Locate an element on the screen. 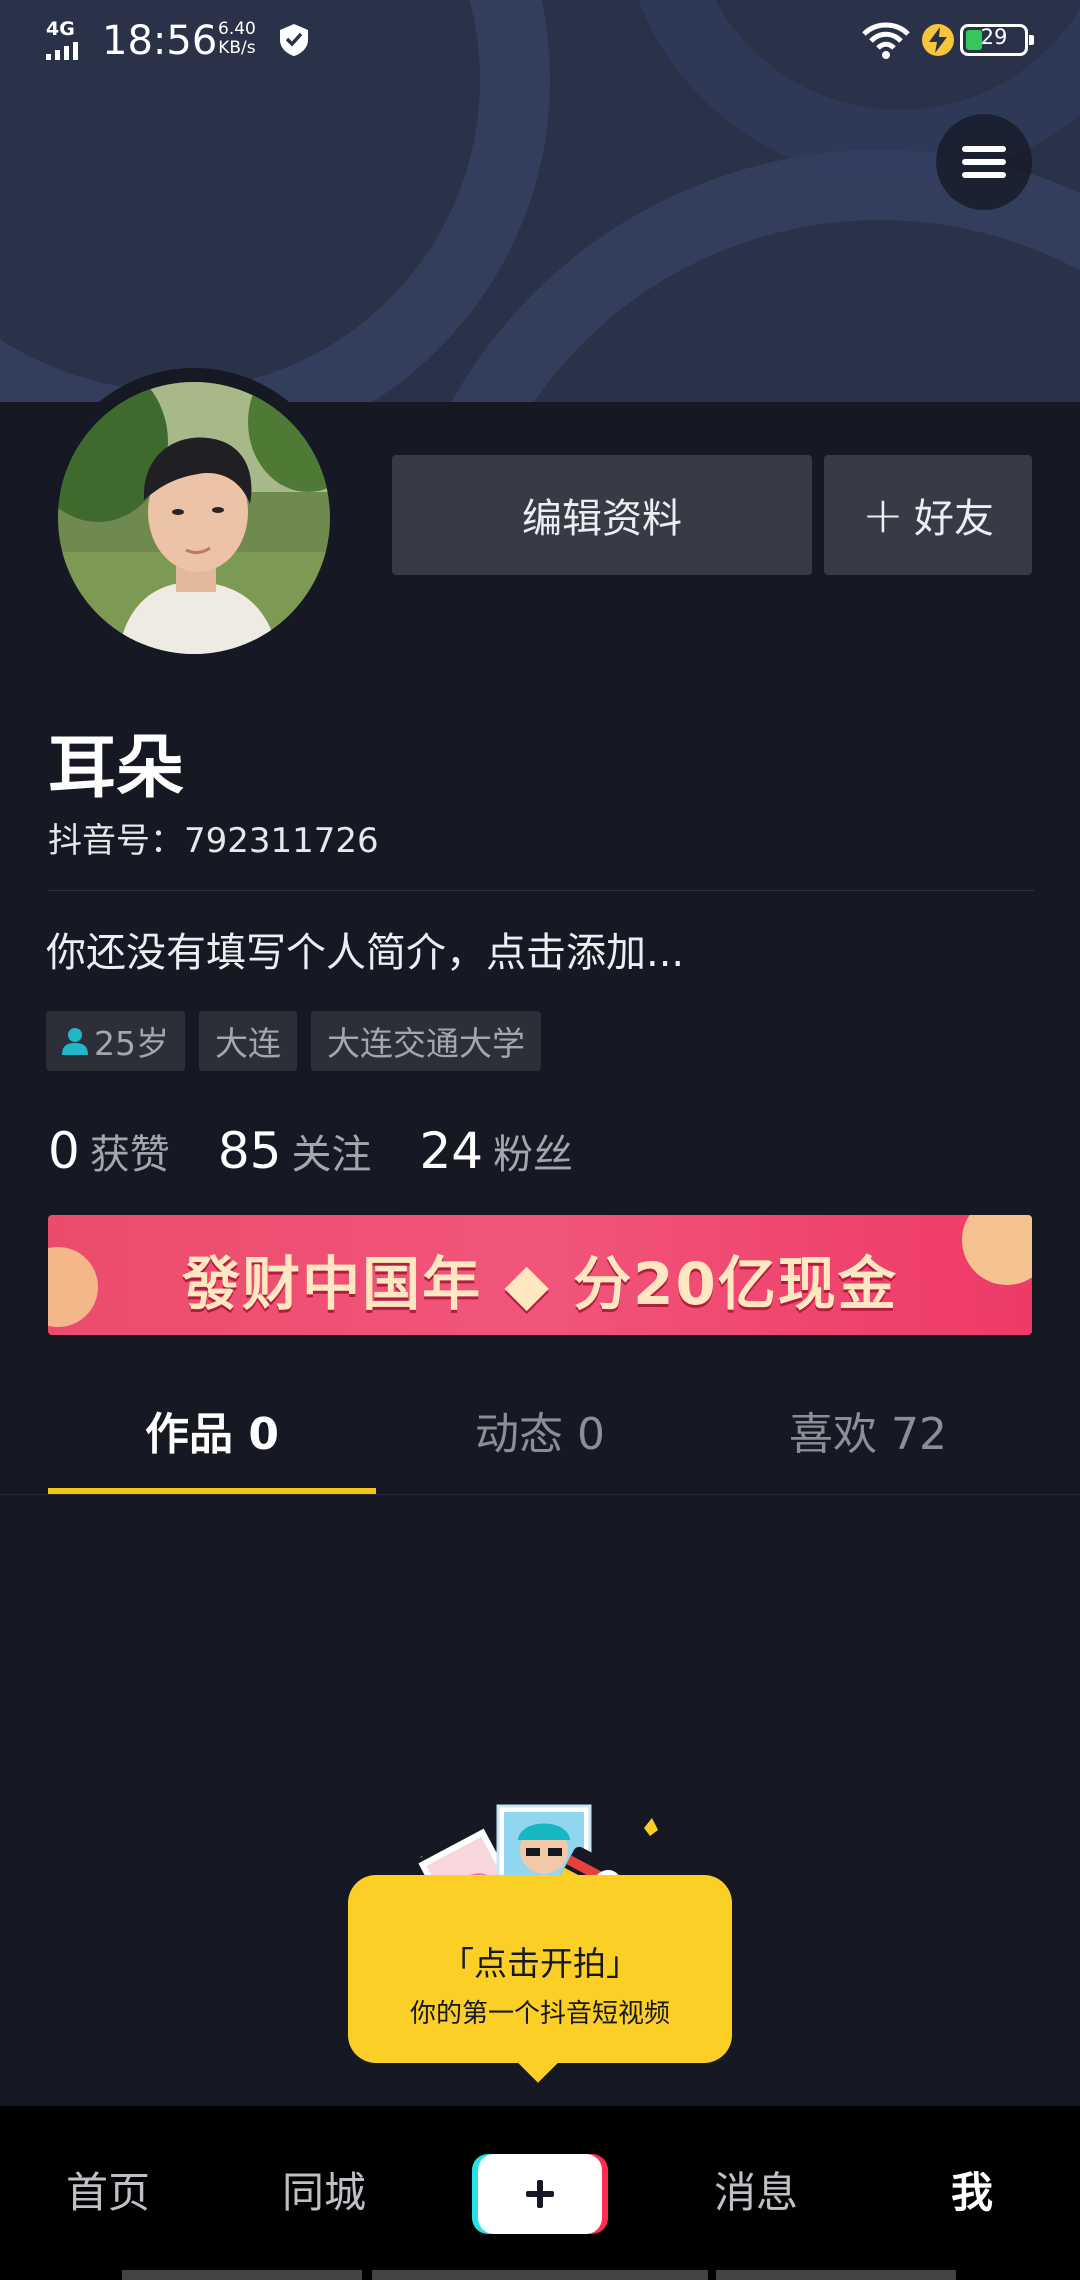  shoot-prompt-tooltip: 「点击开拍」 你的第一个抖音短视频 is located at coordinates (540, 1979).